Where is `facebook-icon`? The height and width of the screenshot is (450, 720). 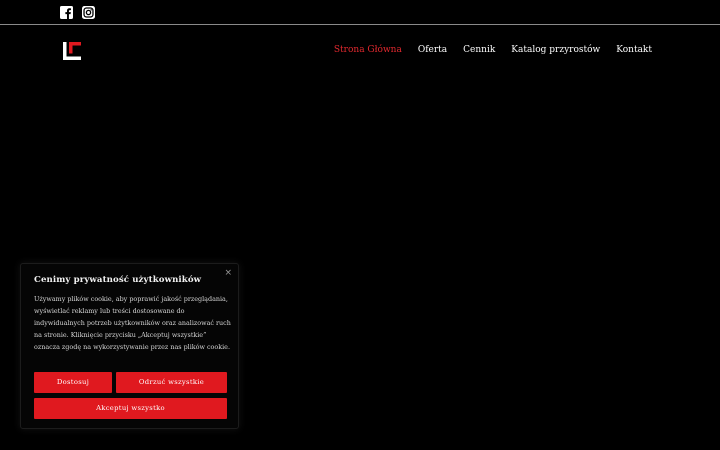
facebook-icon is located at coordinates (66, 12).